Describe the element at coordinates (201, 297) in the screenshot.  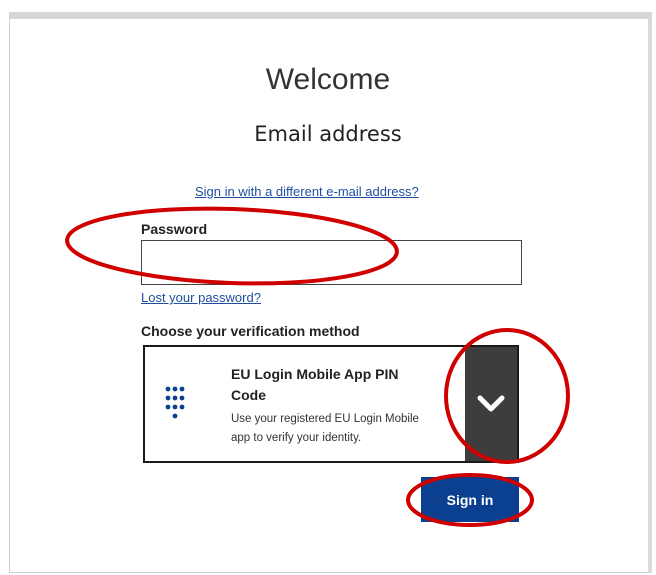
I see `lost-password-link: Lost your password?` at that location.